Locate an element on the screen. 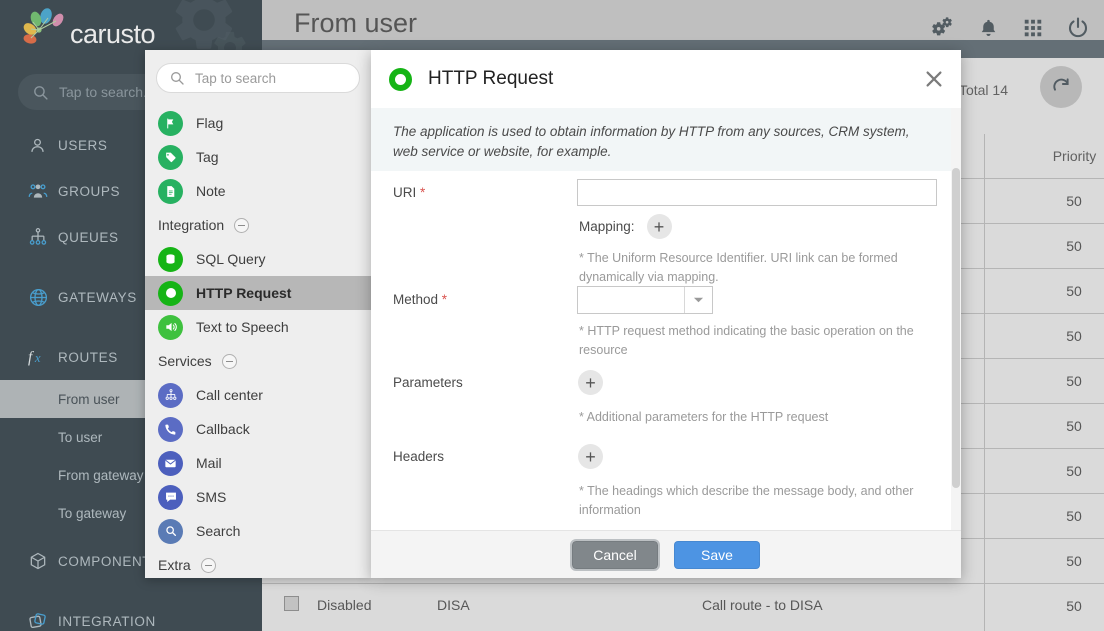 The width and height of the screenshot is (1104, 631). picker-item-callback: Callback is located at coordinates (258, 429).